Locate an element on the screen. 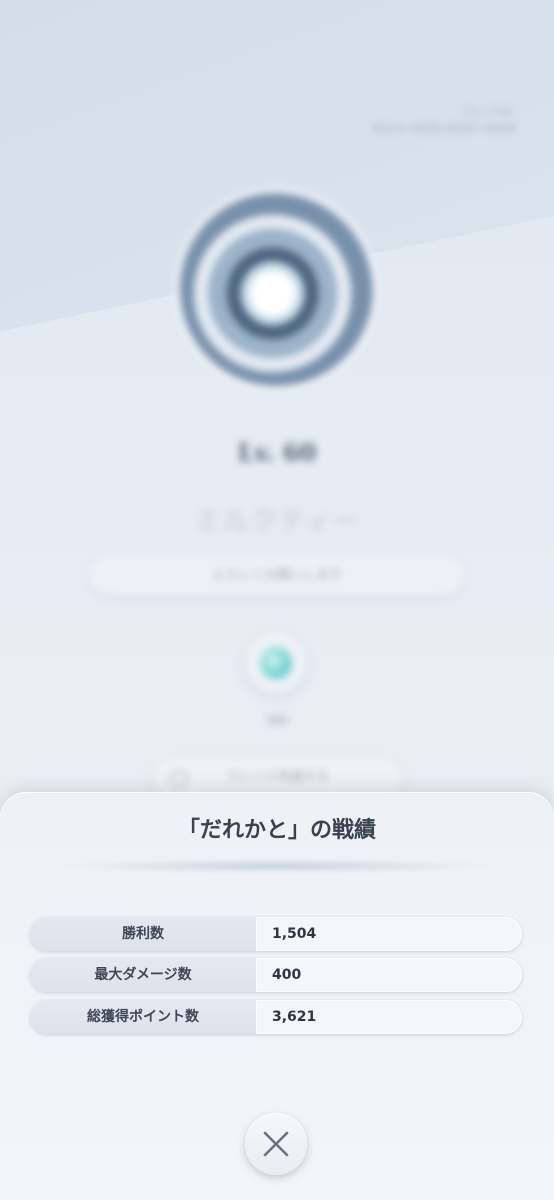  stat-row-total-points: 総獲得ポイント数 3,621 is located at coordinates (276, 1017).